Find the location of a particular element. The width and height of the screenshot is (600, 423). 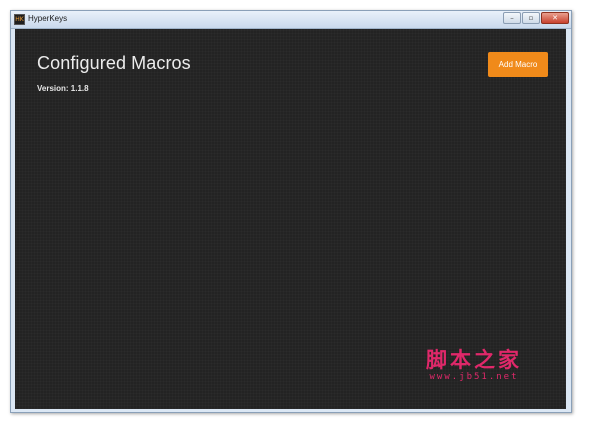

watermark: 脚本之家 www.jb51.net is located at coordinates (474, 365).